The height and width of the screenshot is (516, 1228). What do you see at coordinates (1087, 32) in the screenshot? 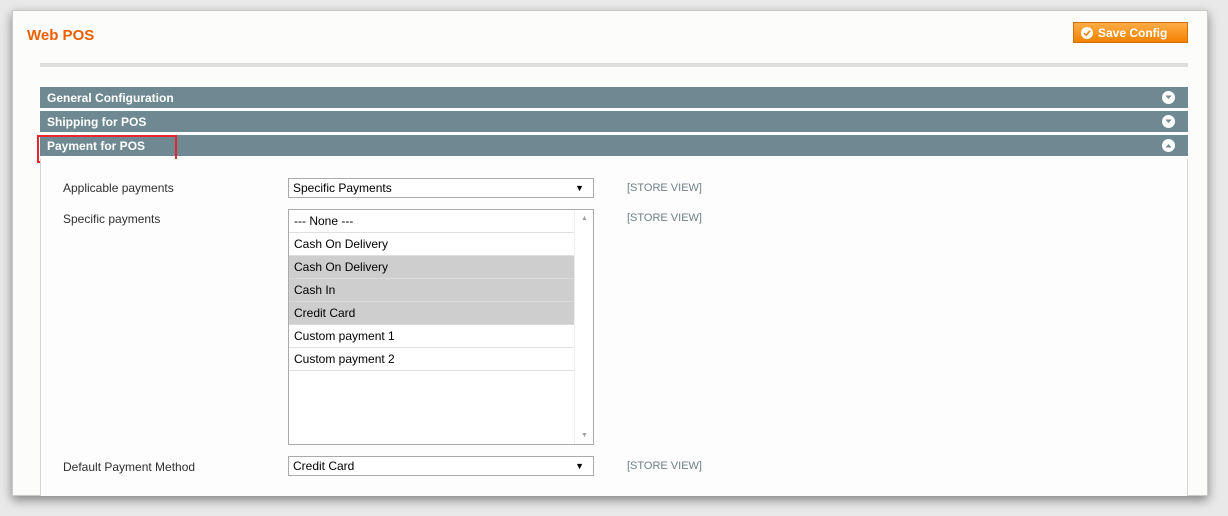
I see `check-circle-icon` at bounding box center [1087, 32].